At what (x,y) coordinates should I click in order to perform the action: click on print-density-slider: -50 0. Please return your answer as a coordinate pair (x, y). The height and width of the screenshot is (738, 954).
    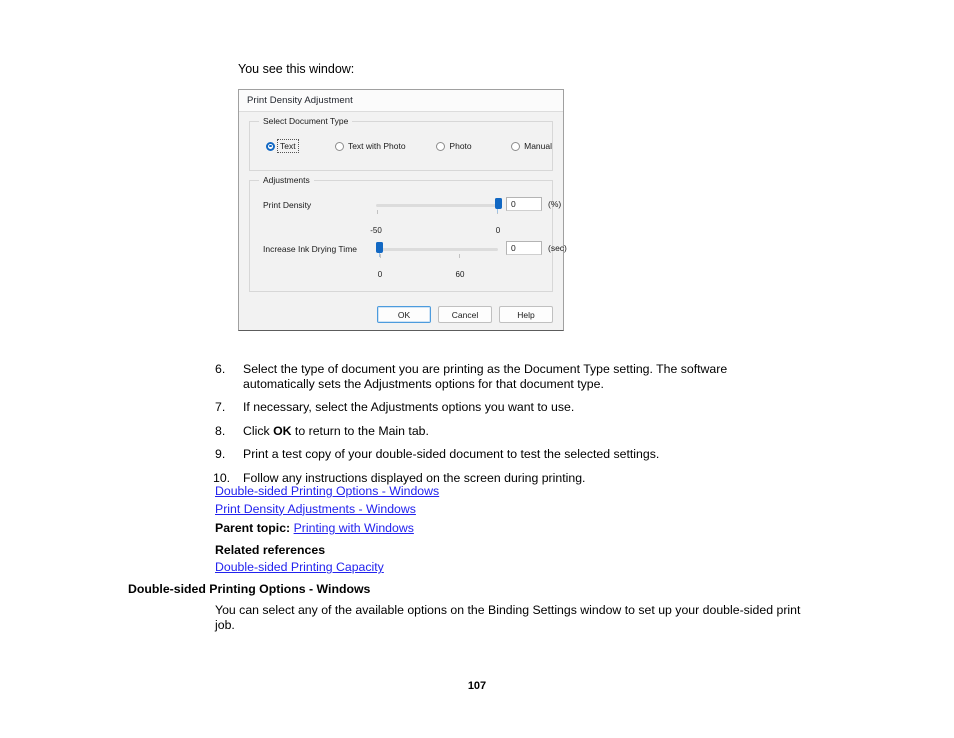
    Looking at the image, I should click on (436, 216).